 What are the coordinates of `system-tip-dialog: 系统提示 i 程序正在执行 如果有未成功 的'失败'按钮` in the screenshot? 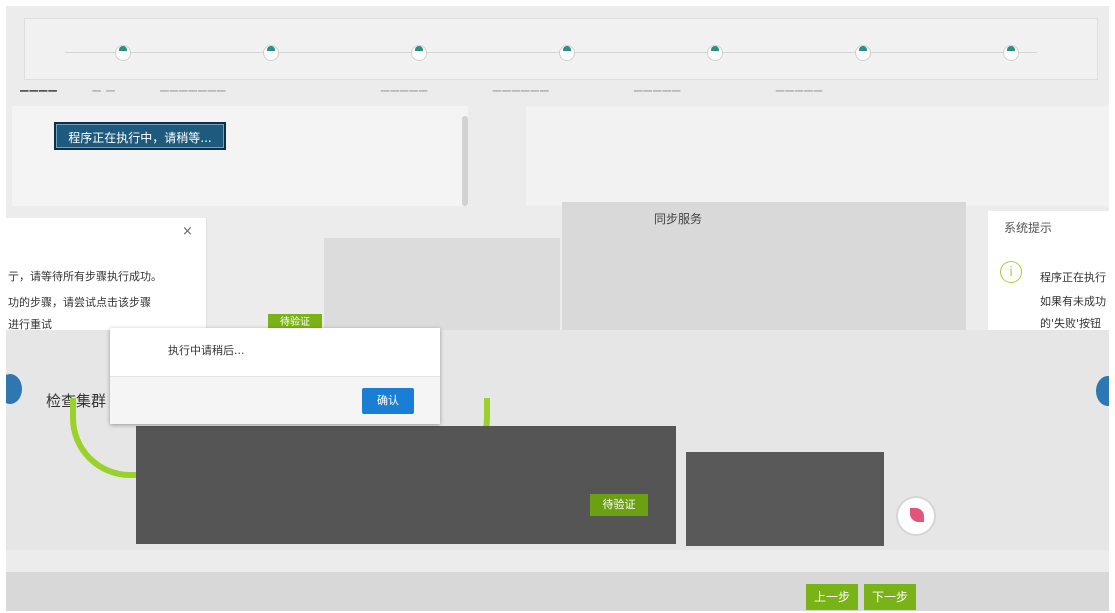 It's located at (1048, 270).